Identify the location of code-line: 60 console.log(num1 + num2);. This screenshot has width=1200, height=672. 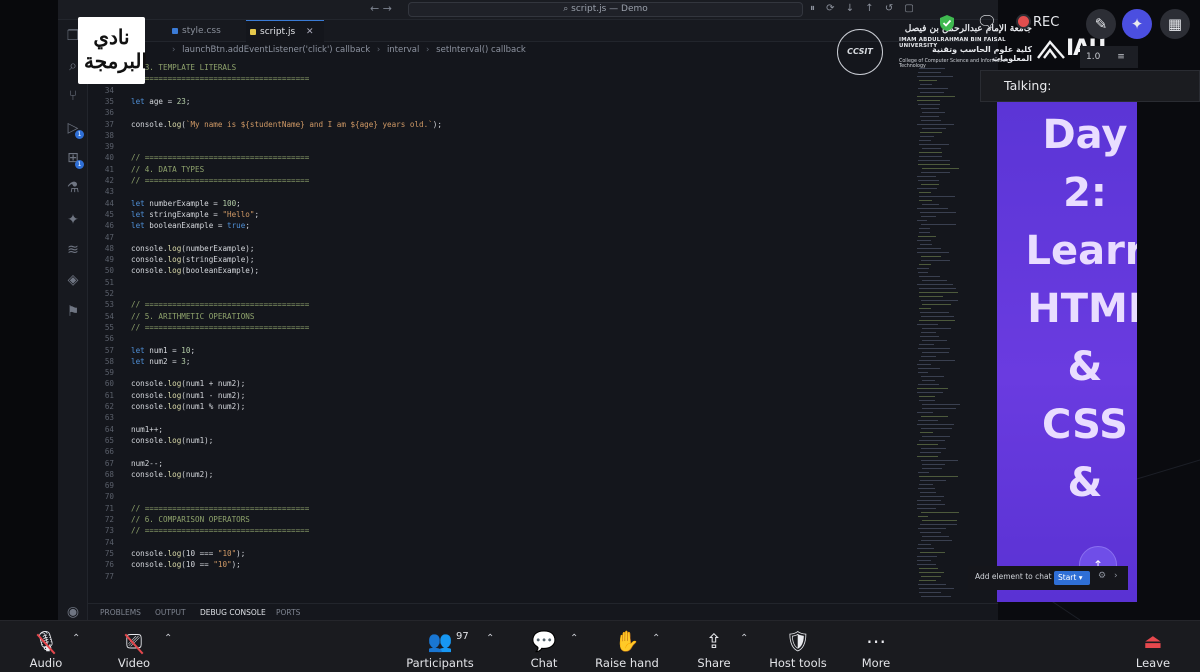
(498, 383).